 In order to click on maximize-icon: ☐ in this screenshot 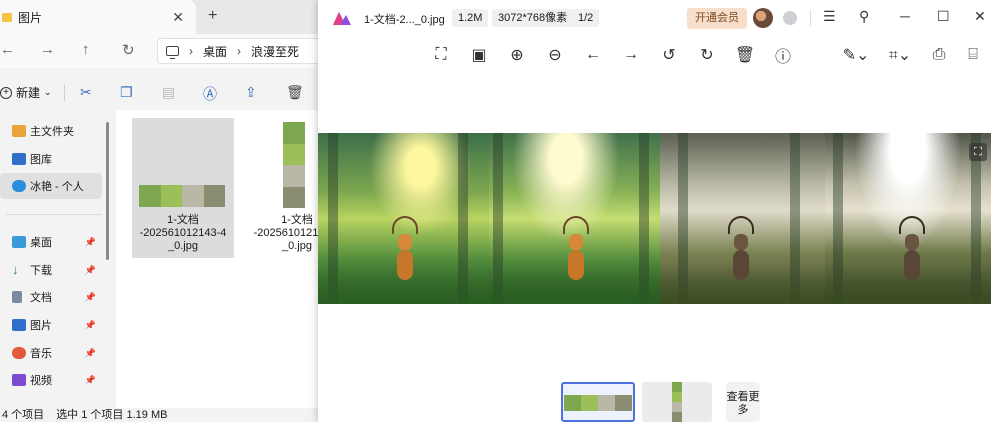, I will do `click(943, 16)`.